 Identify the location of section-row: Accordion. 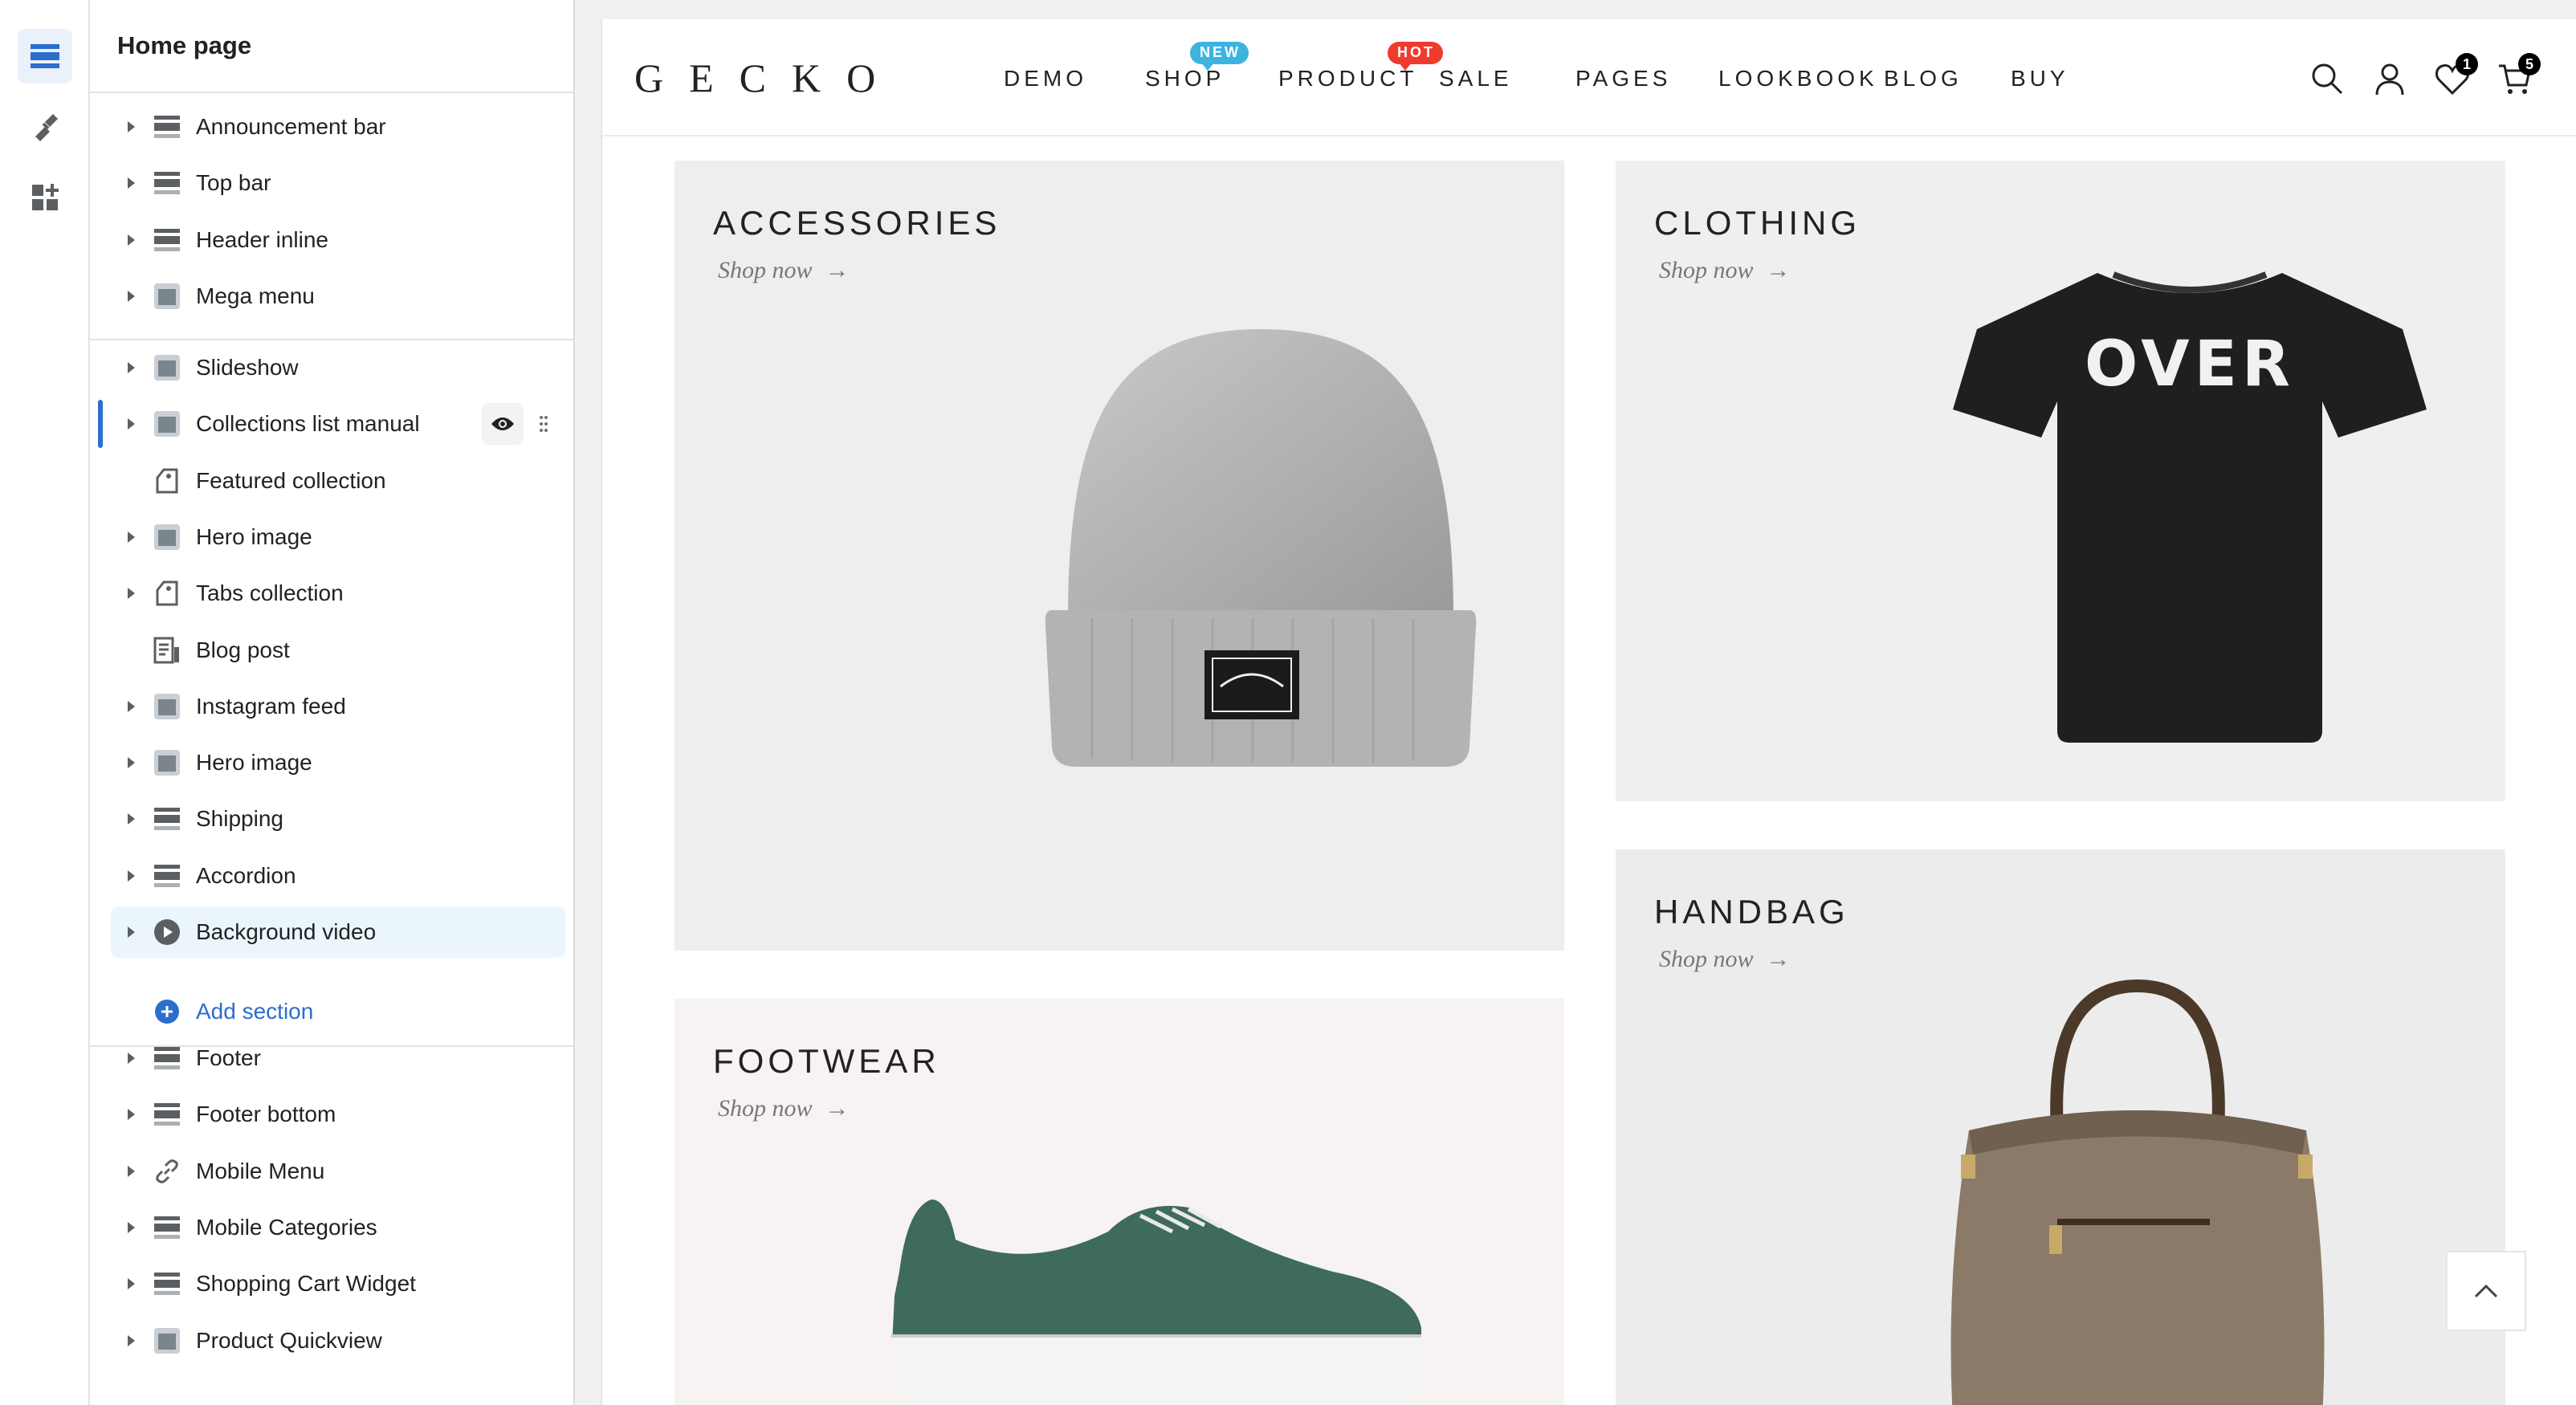
(338, 876).